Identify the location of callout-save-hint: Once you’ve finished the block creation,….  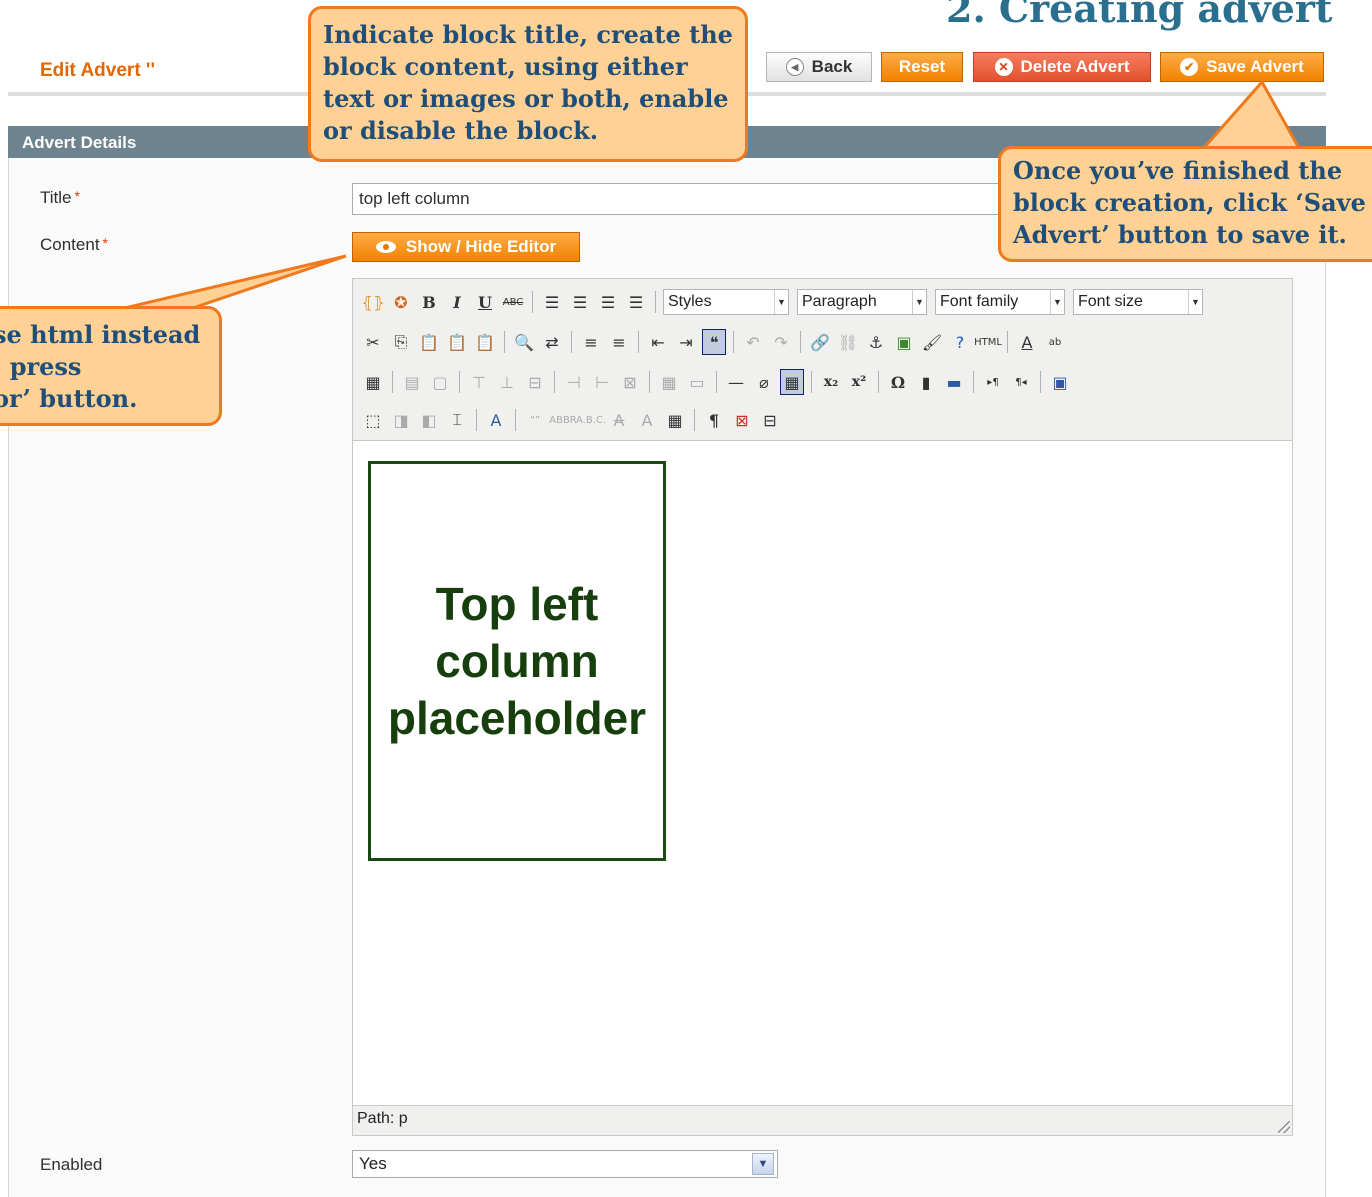
(1185, 204).